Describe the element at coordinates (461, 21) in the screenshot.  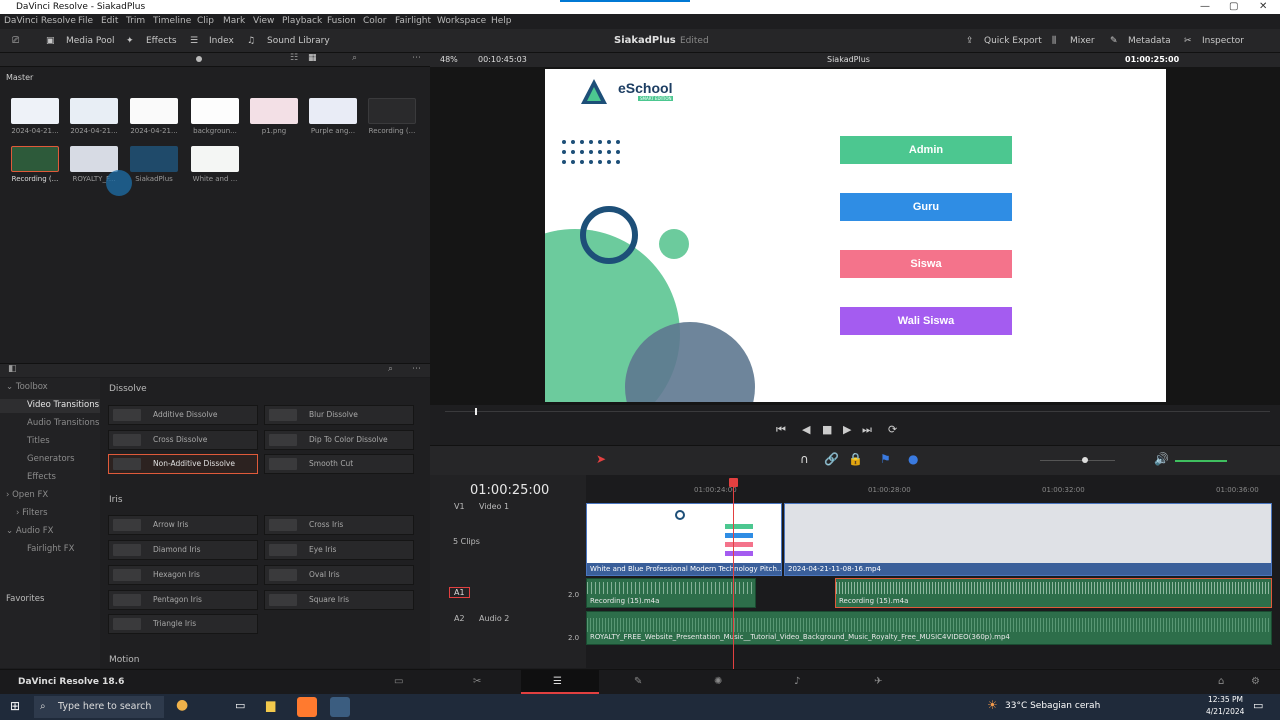
I see `menu-workspace: Workspace` at that location.